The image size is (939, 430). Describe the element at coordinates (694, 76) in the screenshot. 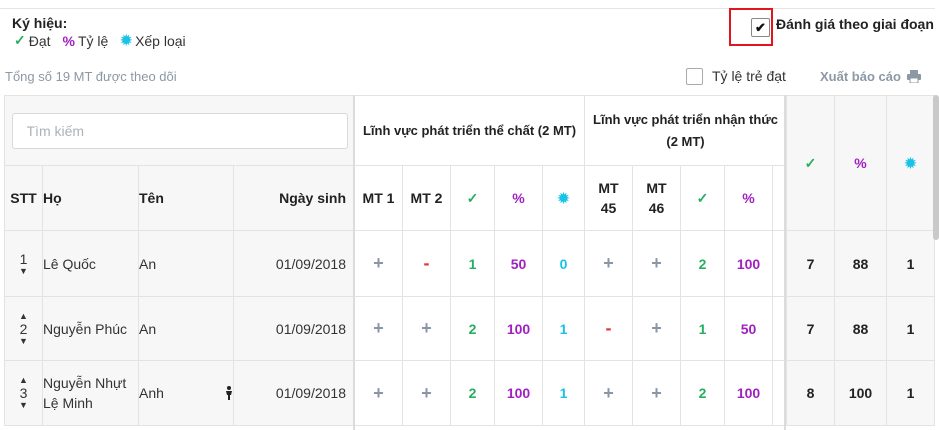

I see `rate-checkbox` at that location.